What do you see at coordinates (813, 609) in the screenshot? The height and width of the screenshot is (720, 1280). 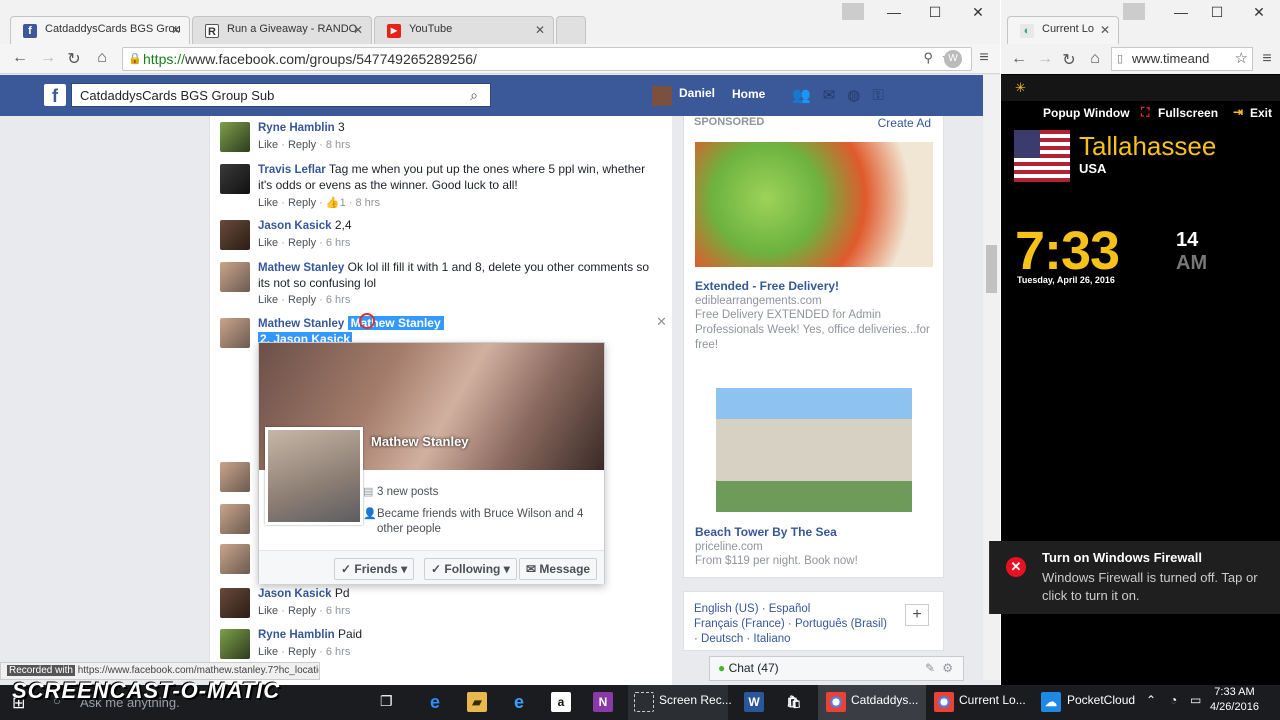 I see `language-links: English (US) · Español` at bounding box center [813, 609].